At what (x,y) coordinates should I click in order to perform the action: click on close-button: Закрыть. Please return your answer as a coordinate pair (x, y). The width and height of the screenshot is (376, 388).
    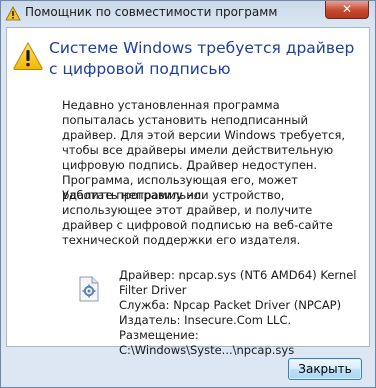
    Looking at the image, I should click on (325, 369).